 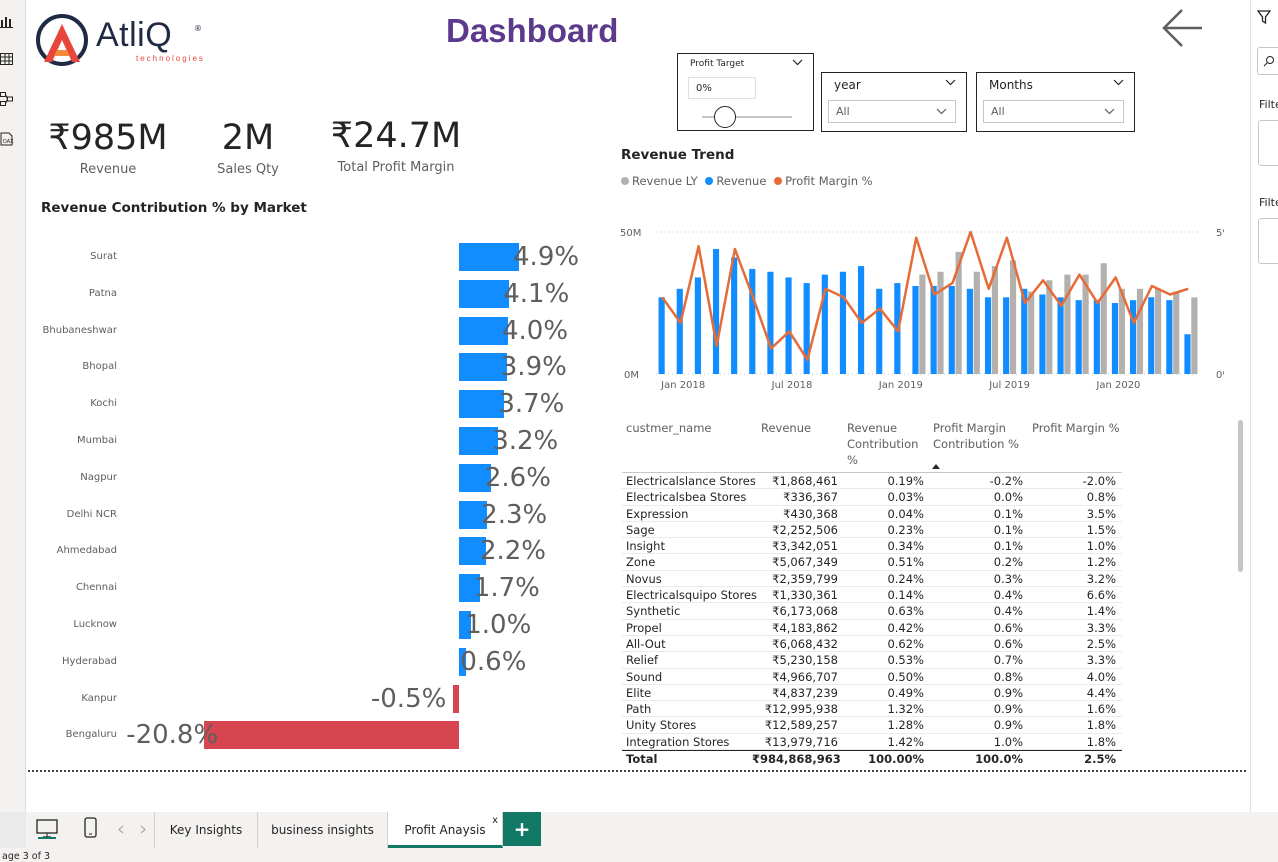 I want to click on profit-target-input: 0%, so click(x=722, y=88).